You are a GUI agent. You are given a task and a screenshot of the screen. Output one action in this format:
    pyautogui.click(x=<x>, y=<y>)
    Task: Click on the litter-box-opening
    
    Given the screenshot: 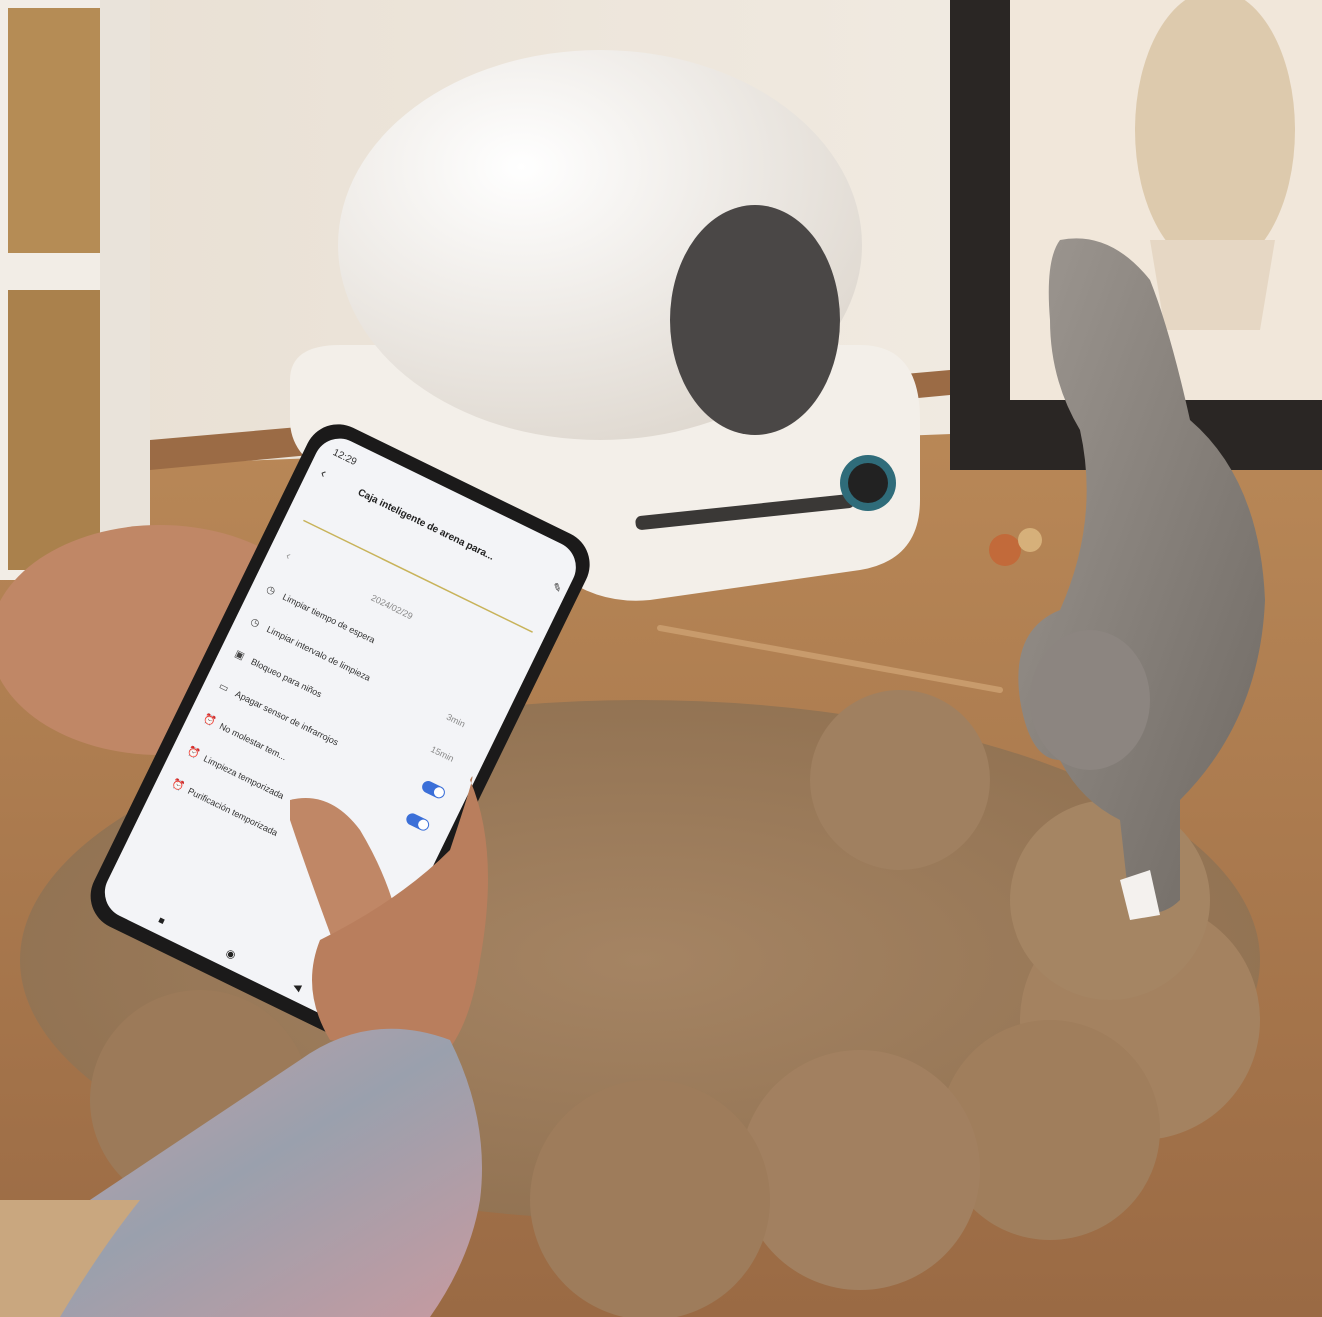 What is the action you would take?
    pyautogui.click(x=755, y=320)
    